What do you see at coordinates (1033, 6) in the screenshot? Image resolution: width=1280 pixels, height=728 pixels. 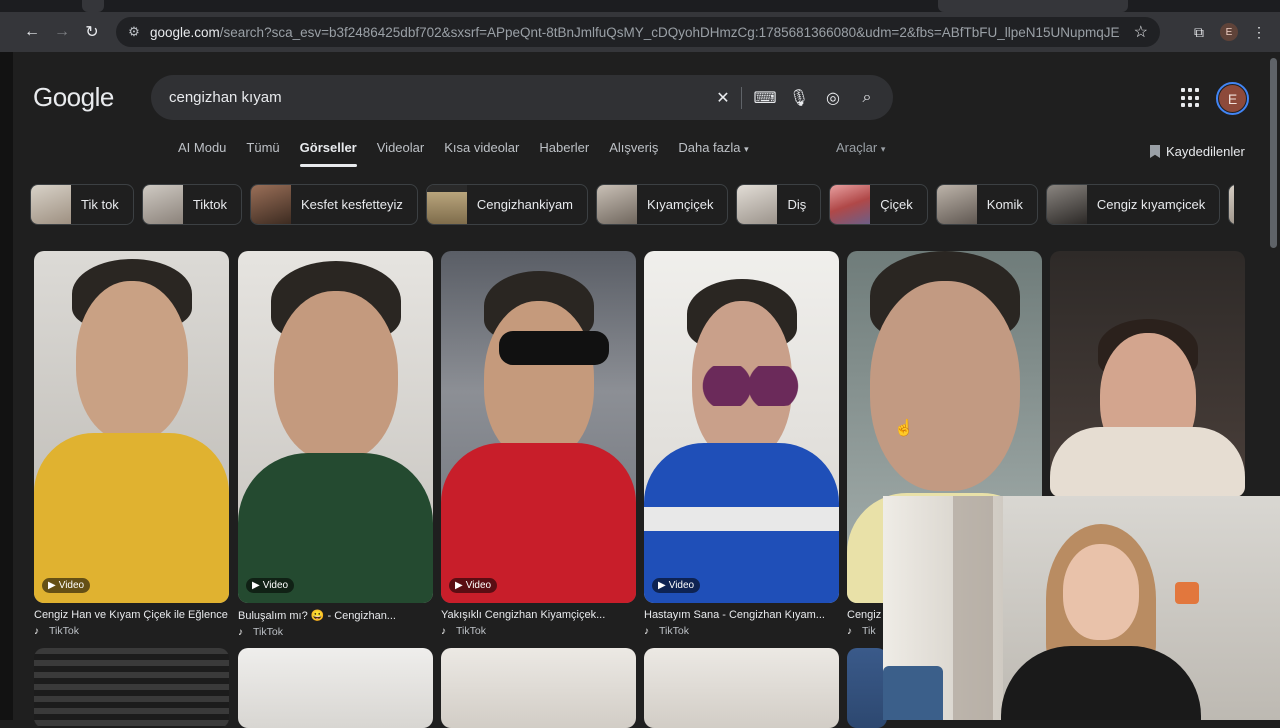 I see `browser-tab-active` at bounding box center [1033, 6].